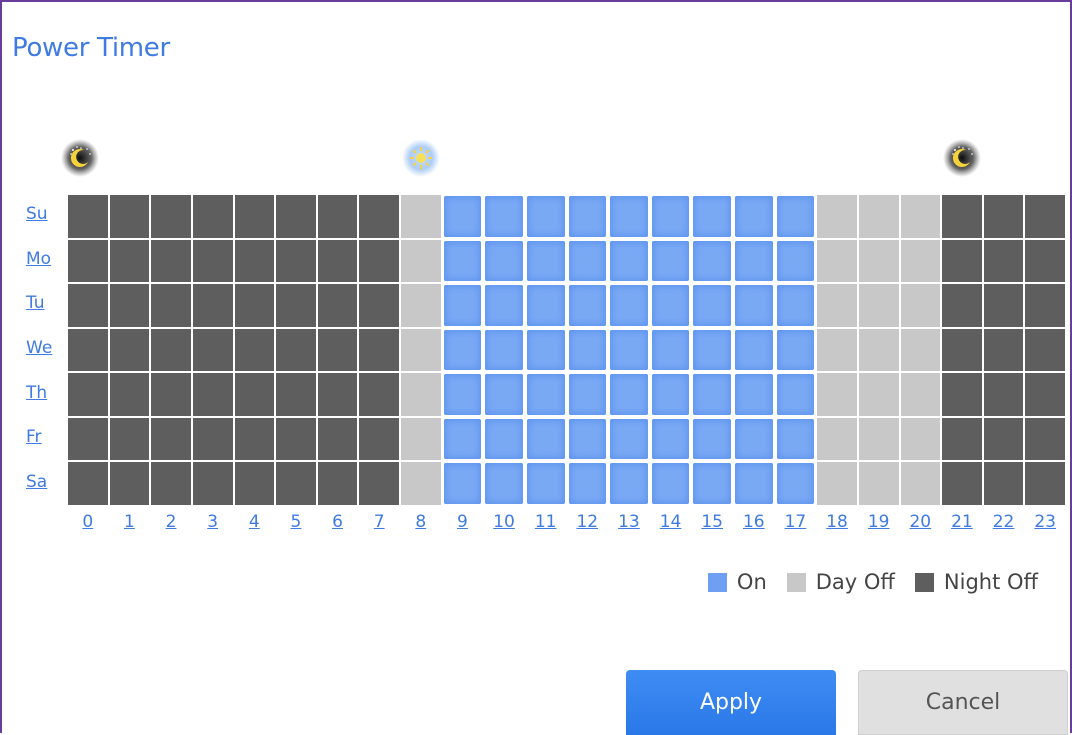 This screenshot has width=1072, height=735. Describe the element at coordinates (1004, 522) in the screenshot. I see `hour-label-22: 22` at that location.